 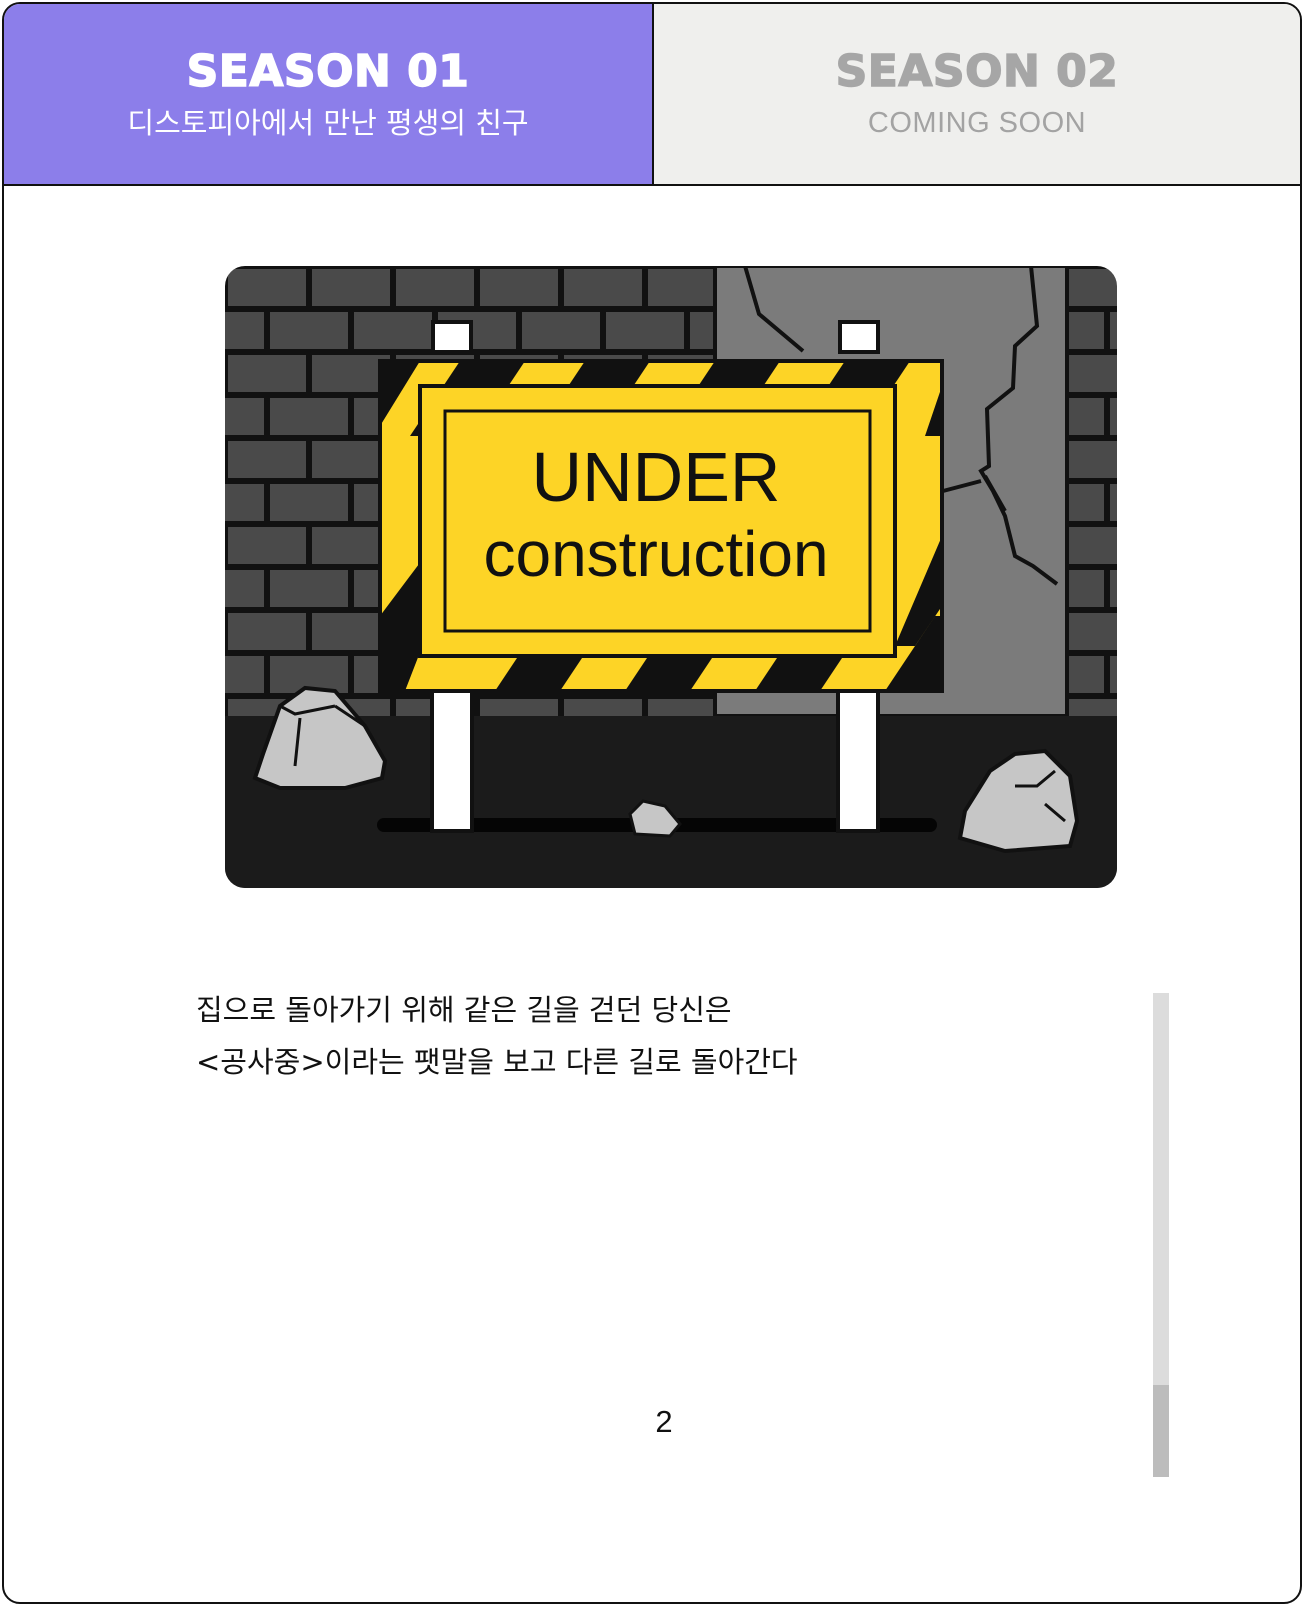 What do you see at coordinates (664, 1421) in the screenshot?
I see `page-number: 2` at bounding box center [664, 1421].